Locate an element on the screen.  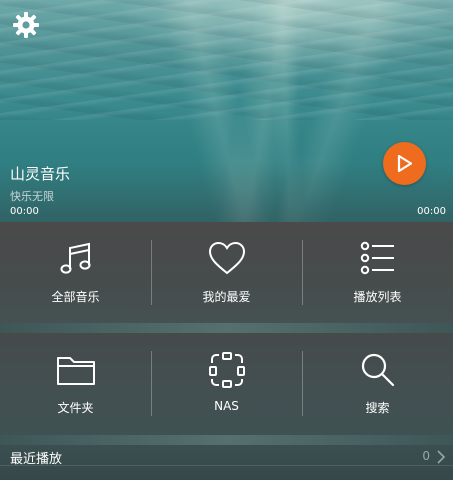
track-subtitle: 快乐无限 is located at coordinates (32, 196).